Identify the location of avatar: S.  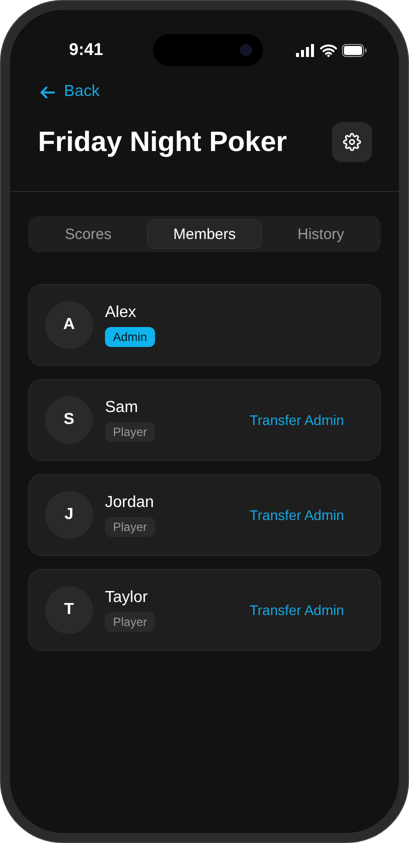
(69, 420).